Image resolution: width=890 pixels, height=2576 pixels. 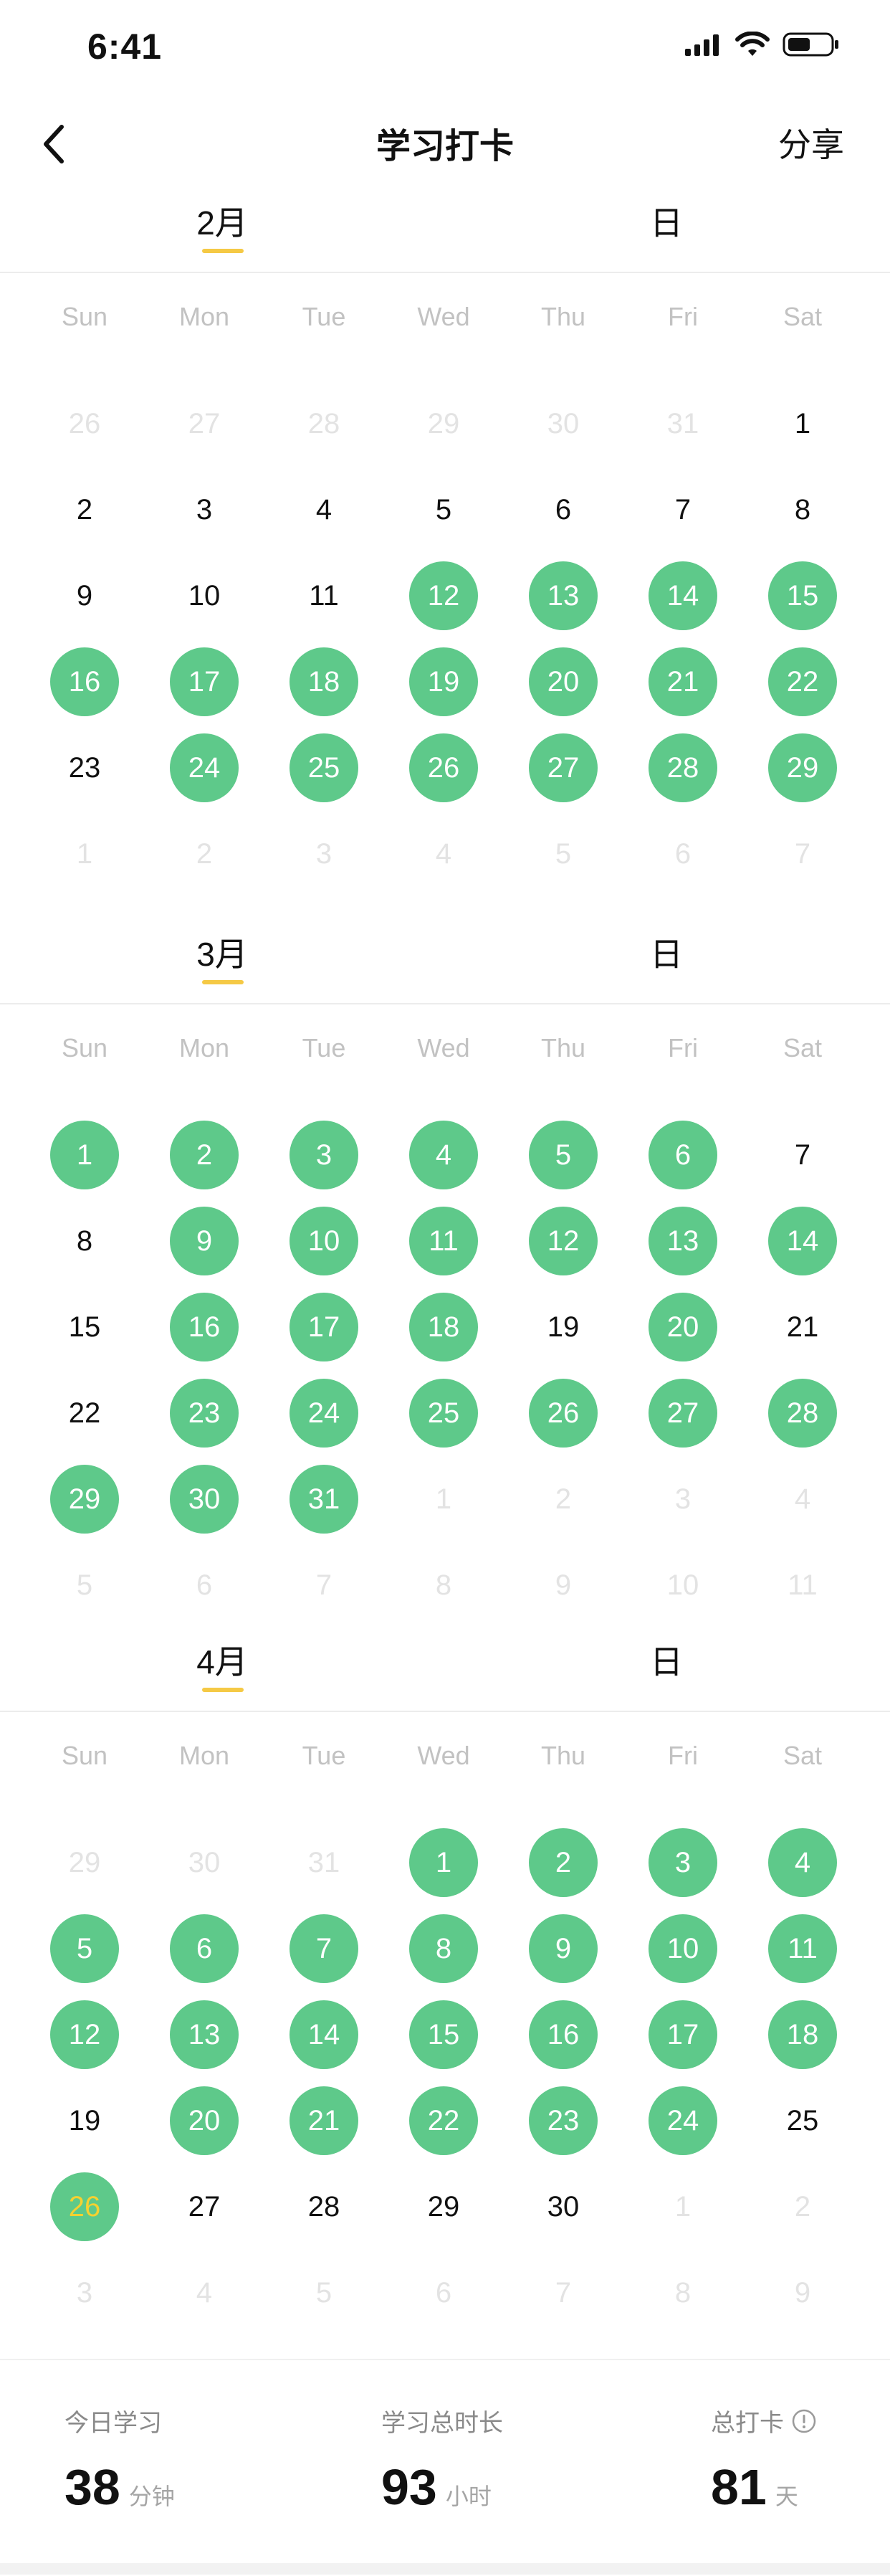 What do you see at coordinates (222, 1659) in the screenshot?
I see `tab-month: 4月` at bounding box center [222, 1659].